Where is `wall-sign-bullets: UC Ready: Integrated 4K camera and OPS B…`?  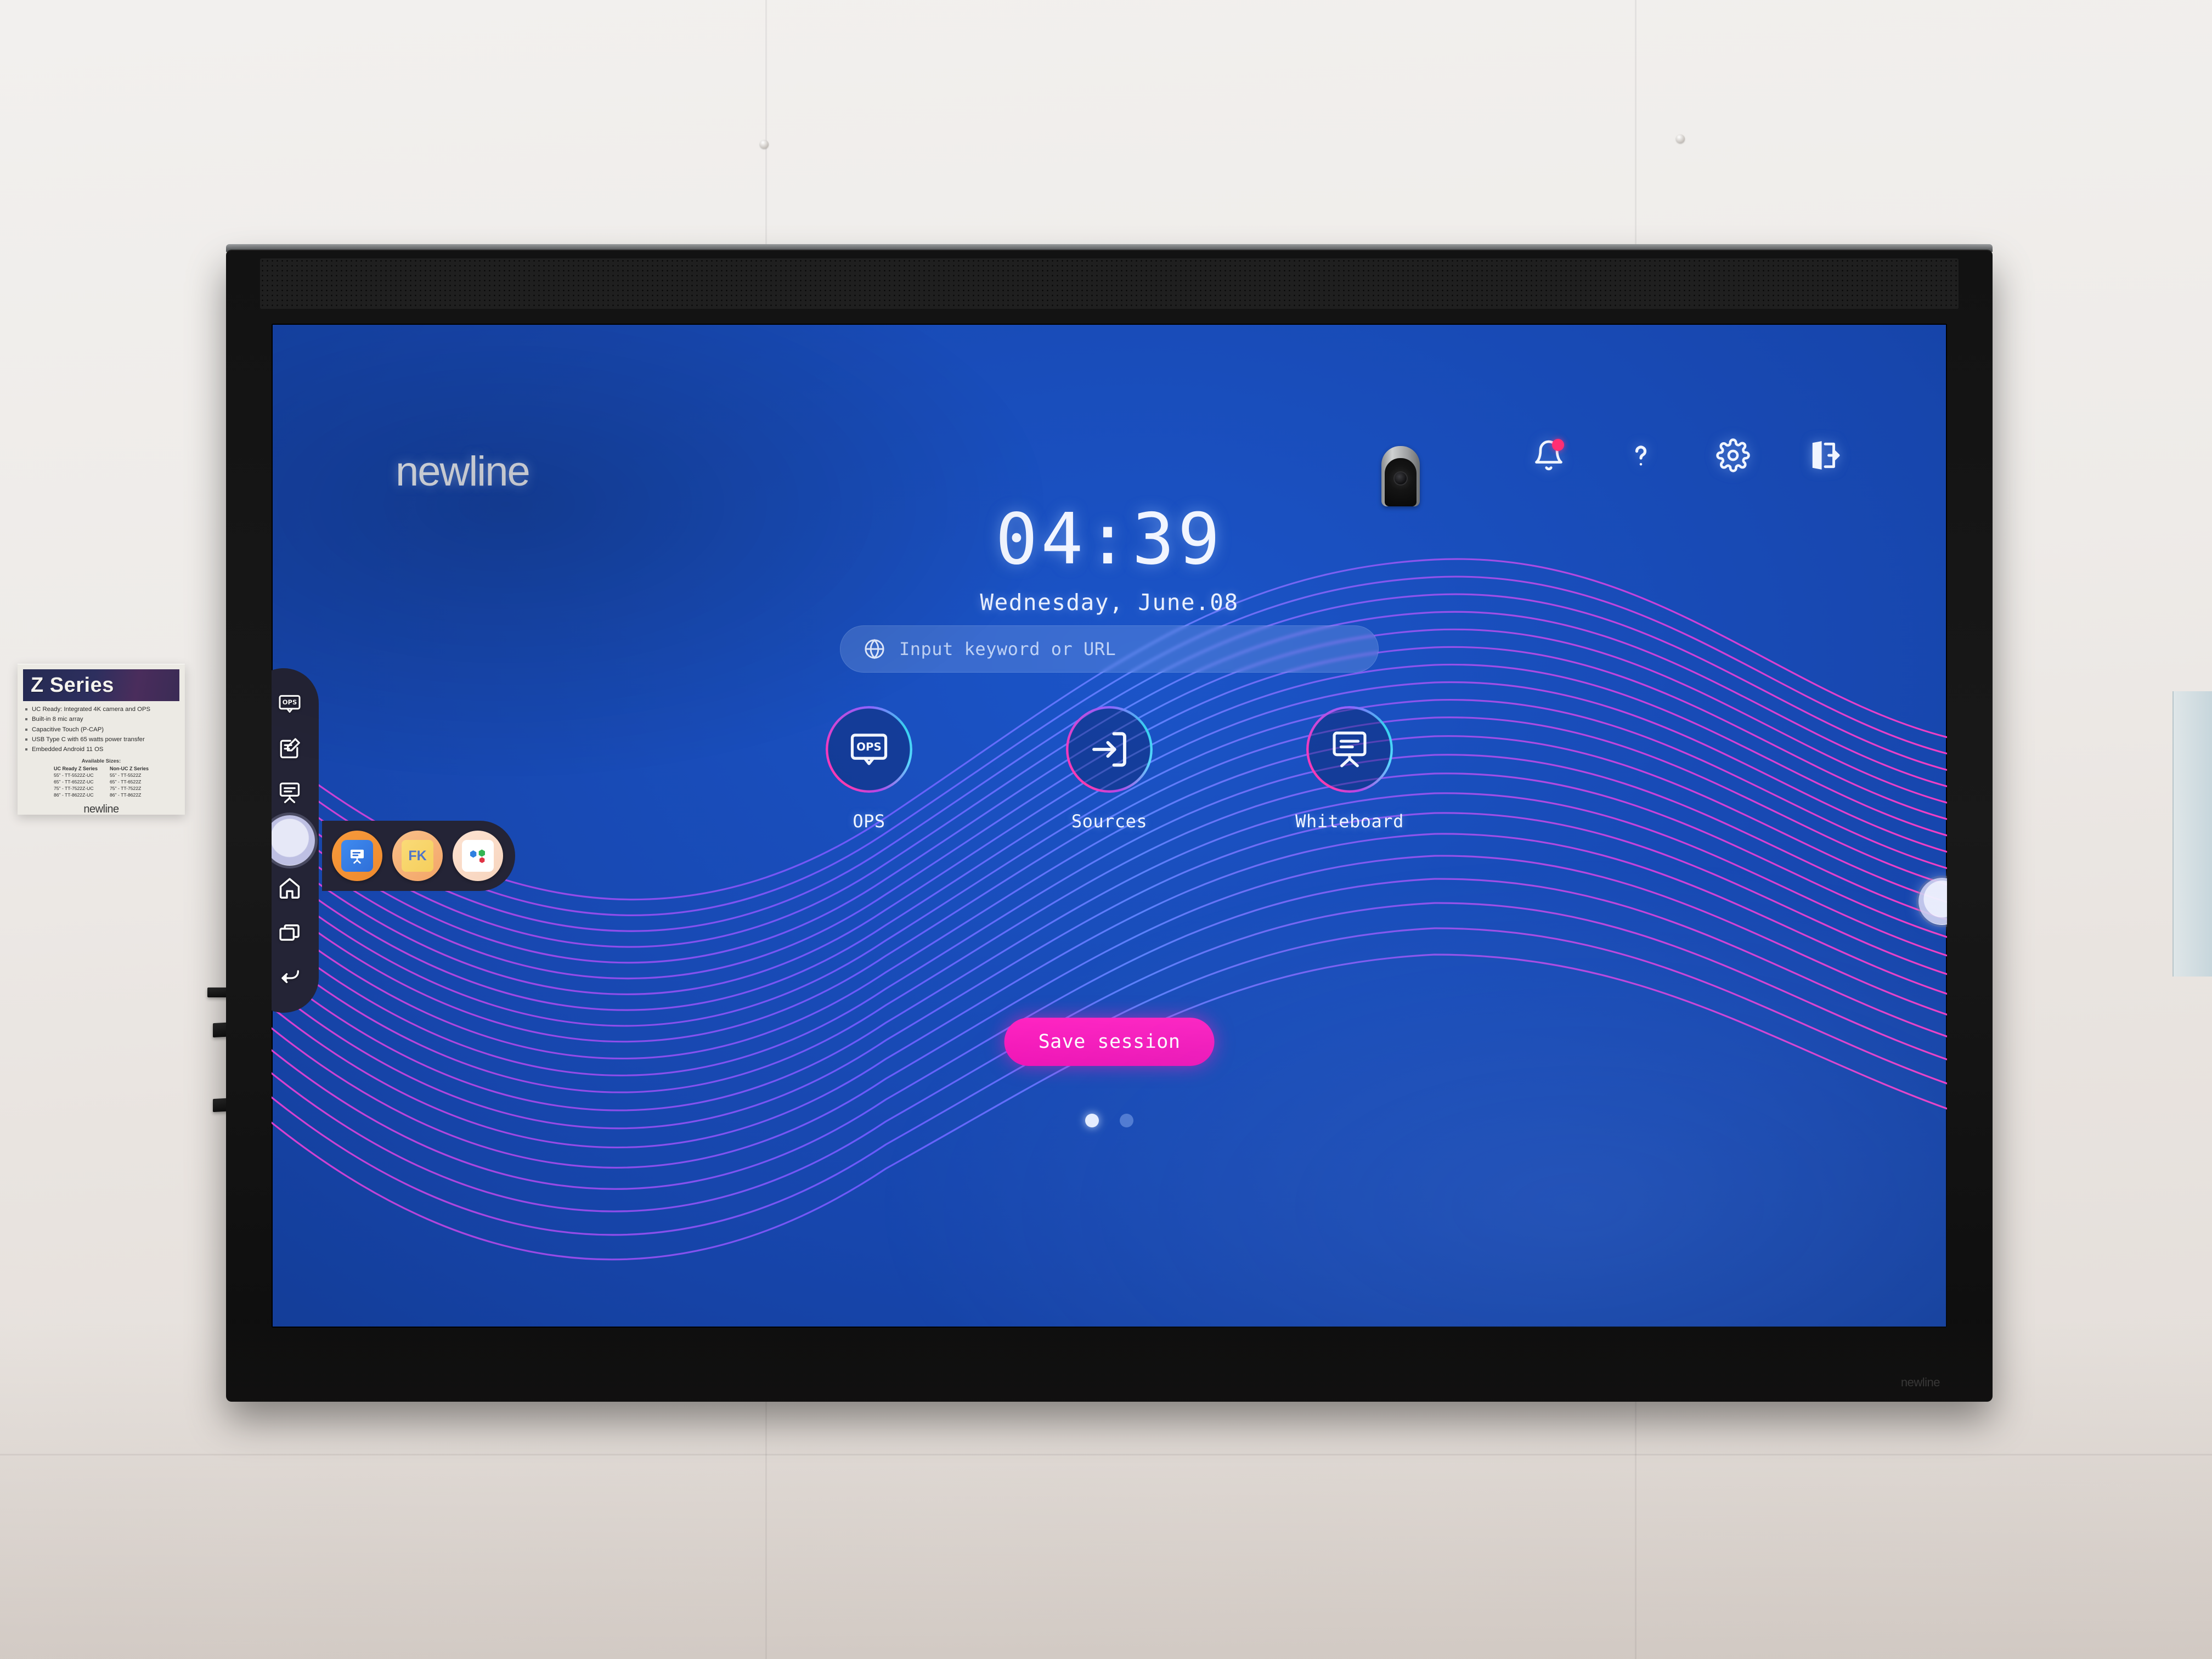
wall-sign-bullets: UC Ready: Integrated 4K camera and OPS B… is located at coordinates (101, 729).